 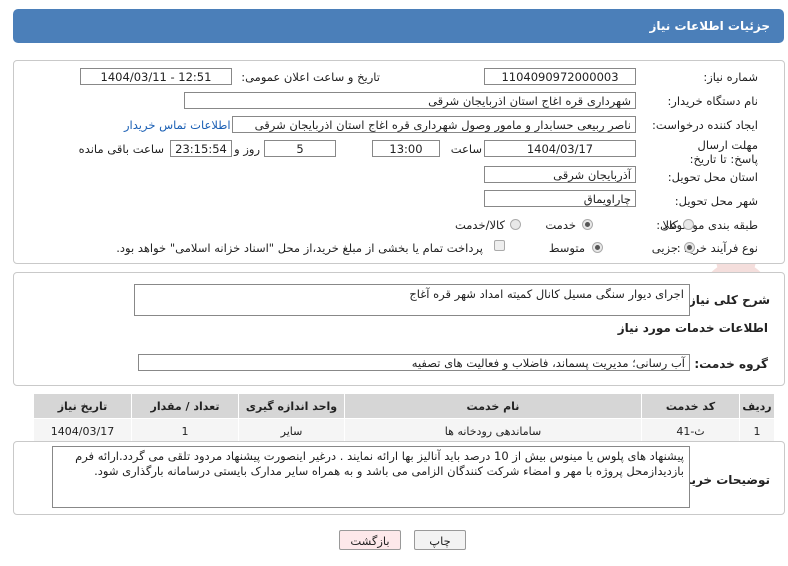 I want to click on category-radio-goods-service, so click(x=515, y=224).